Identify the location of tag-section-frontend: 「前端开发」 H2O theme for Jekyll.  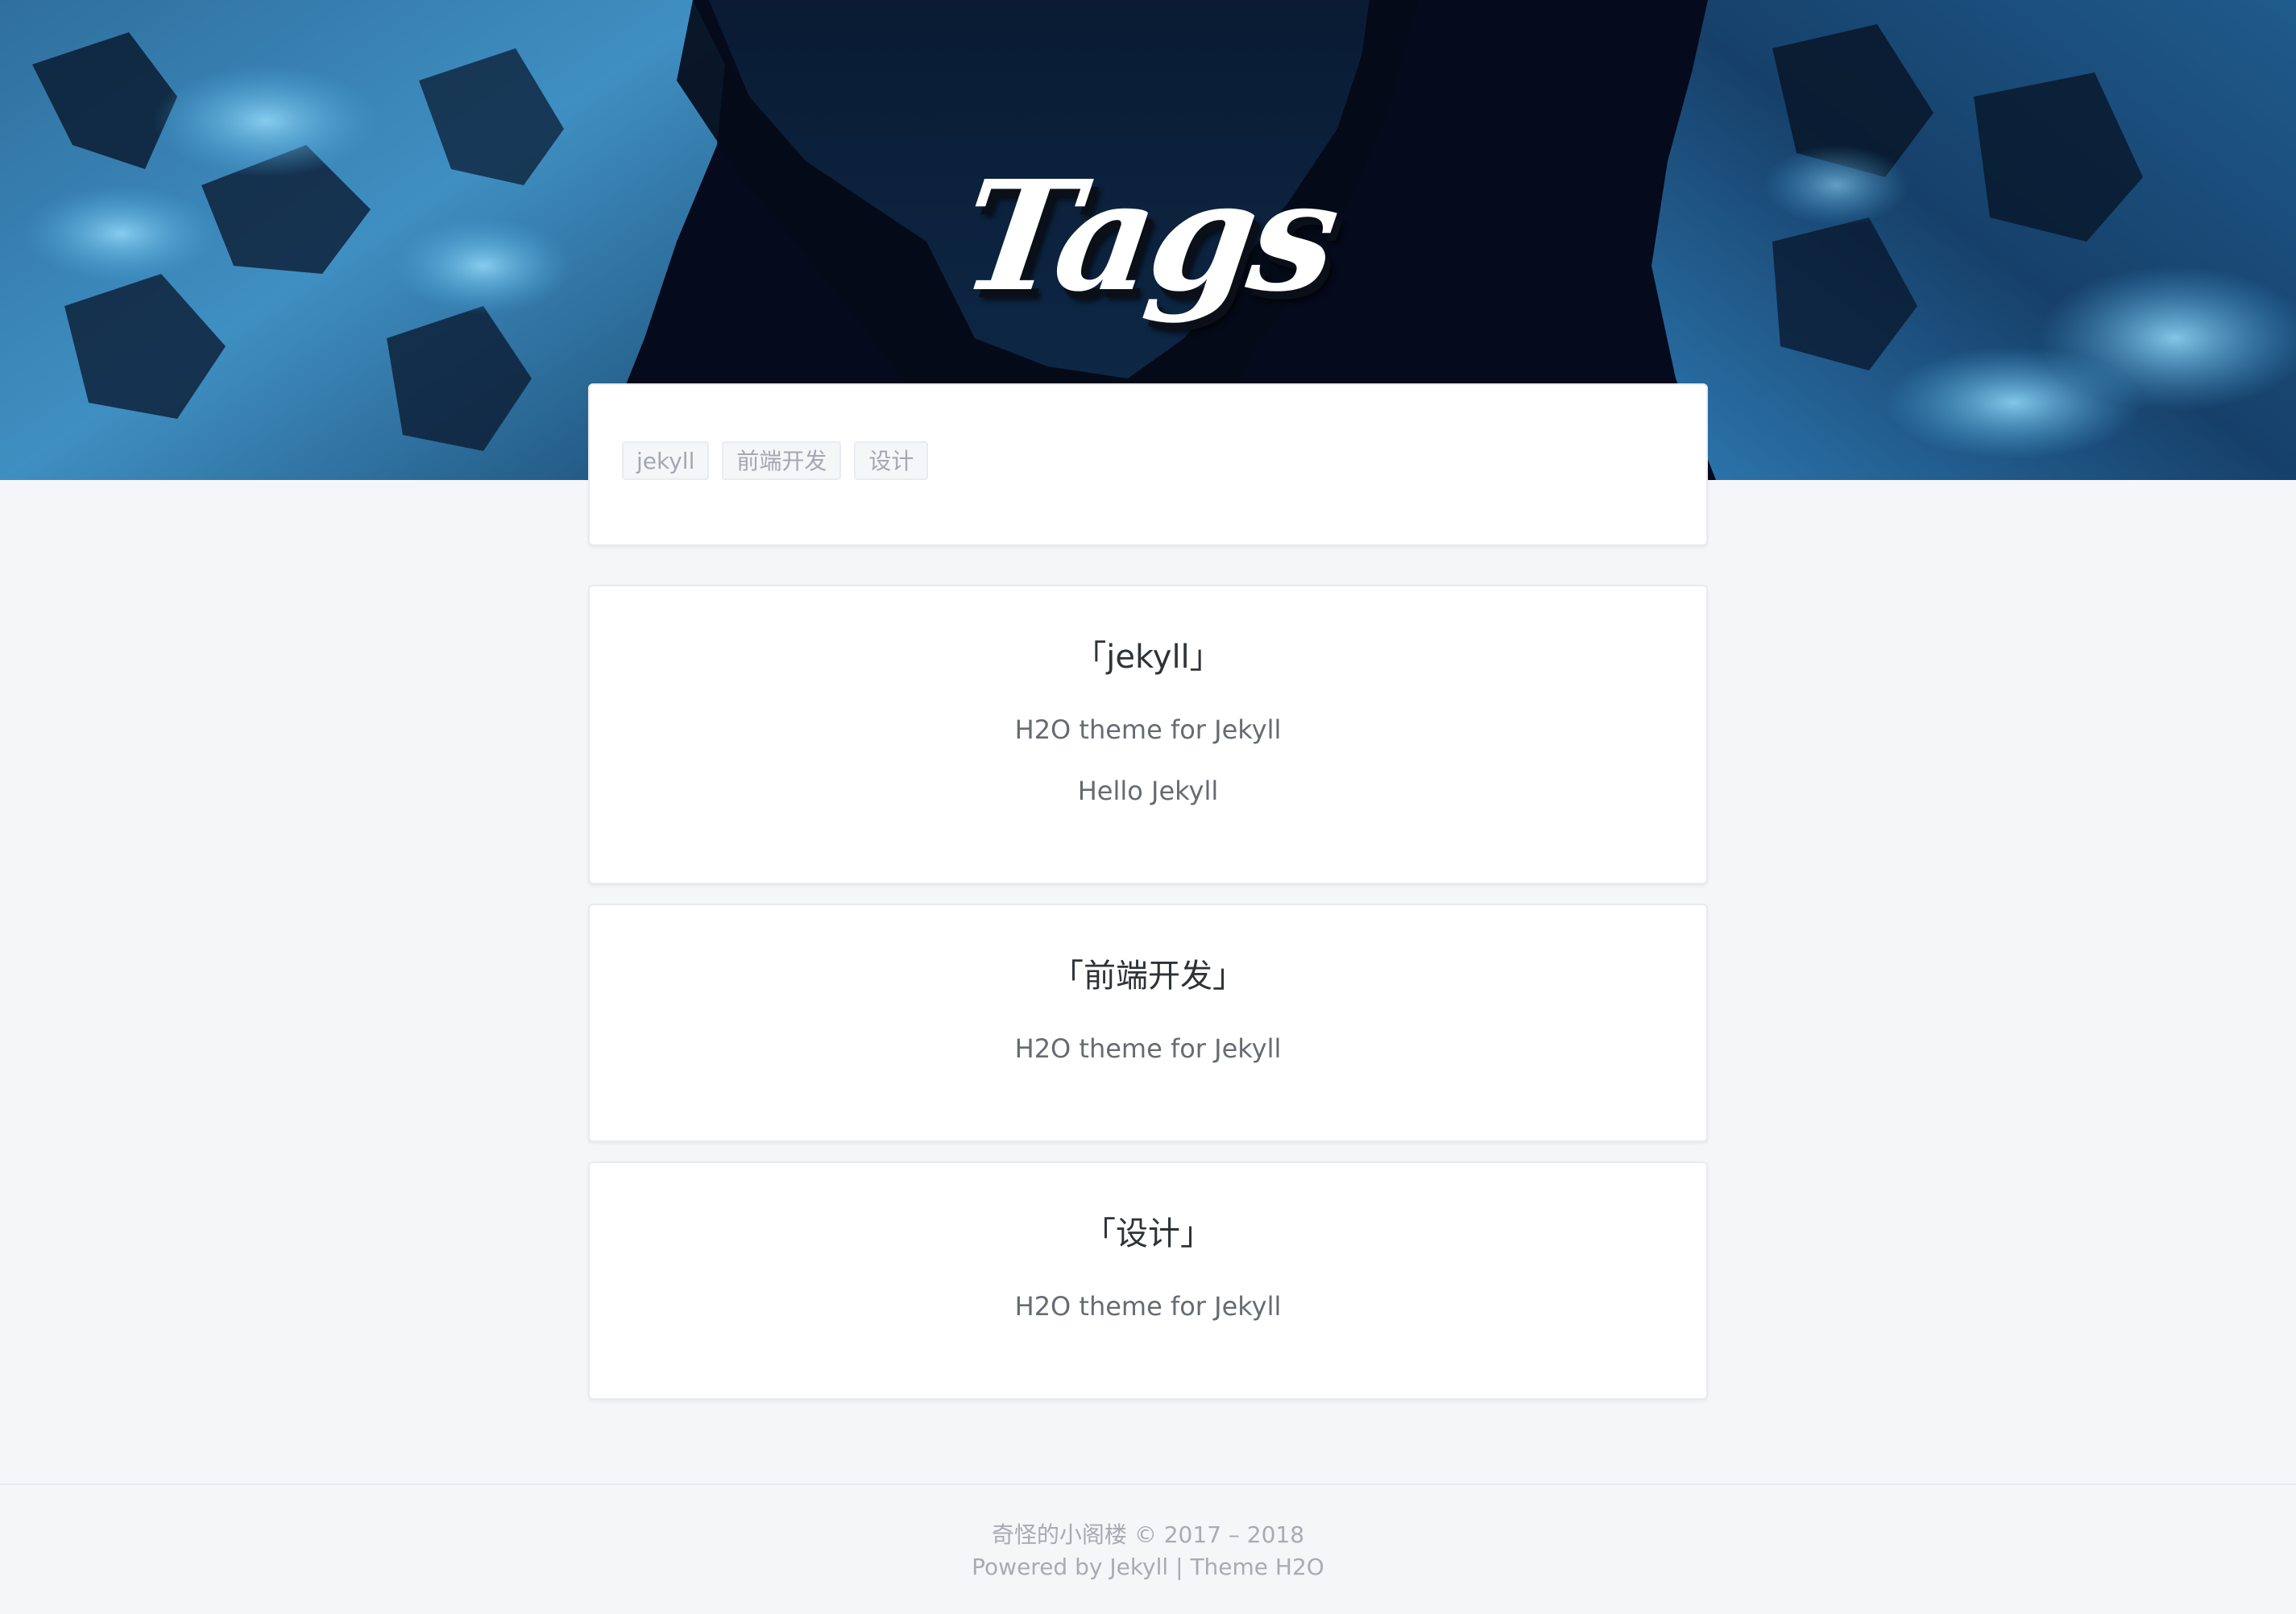
(1148, 1023).